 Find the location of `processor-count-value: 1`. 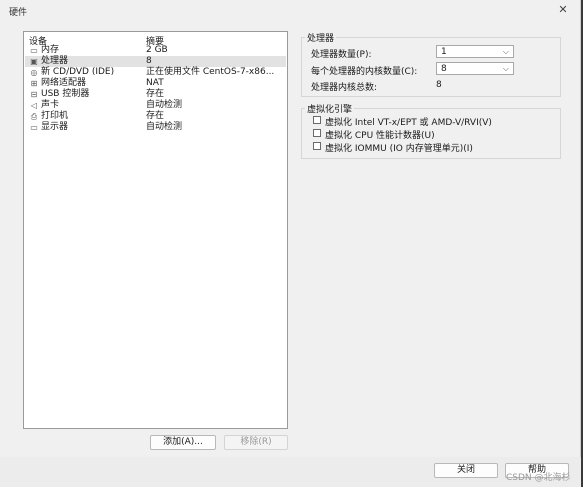

processor-count-value: 1 is located at coordinates (444, 52).